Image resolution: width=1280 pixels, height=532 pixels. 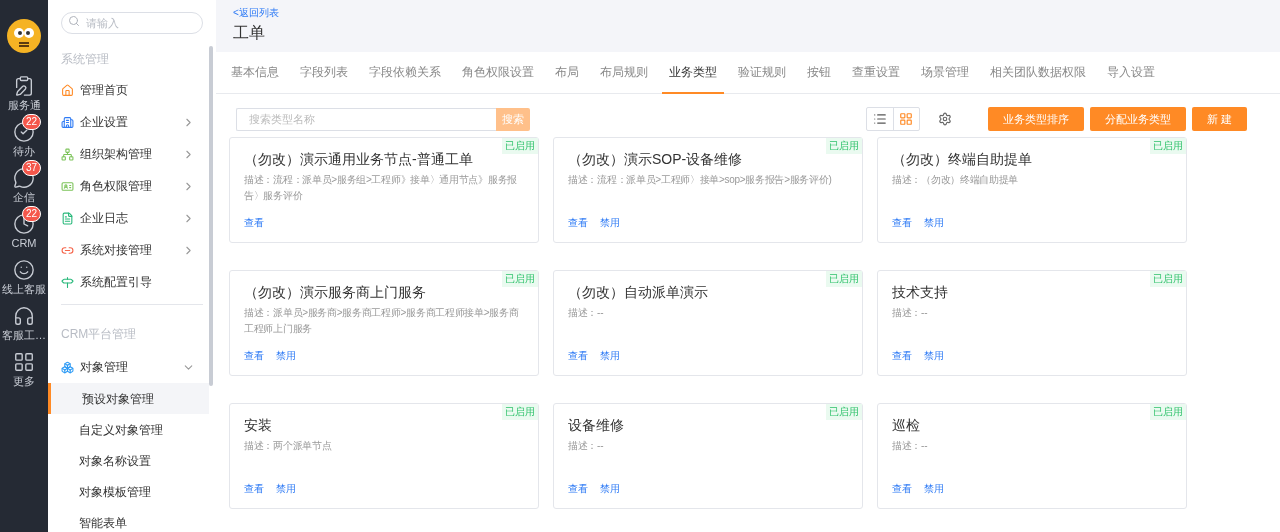 What do you see at coordinates (132, 23) in the screenshot?
I see `search-field: 请输入` at bounding box center [132, 23].